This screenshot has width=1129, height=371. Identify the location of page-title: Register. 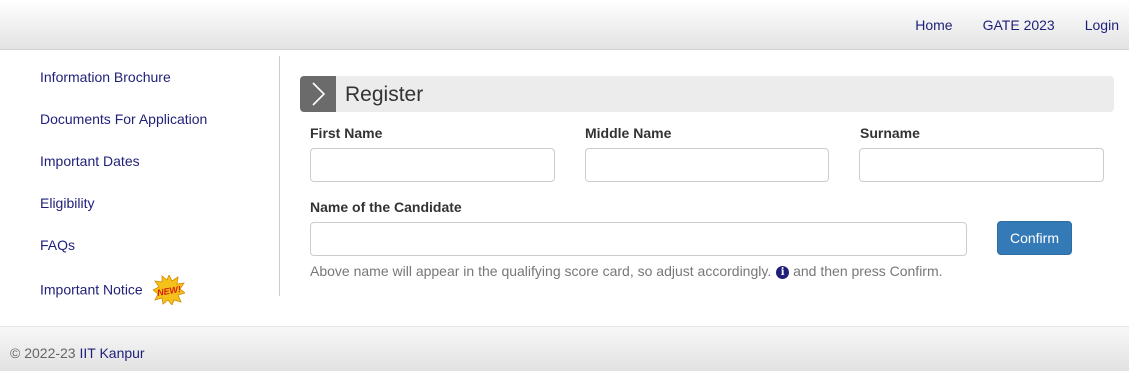
(384, 94).